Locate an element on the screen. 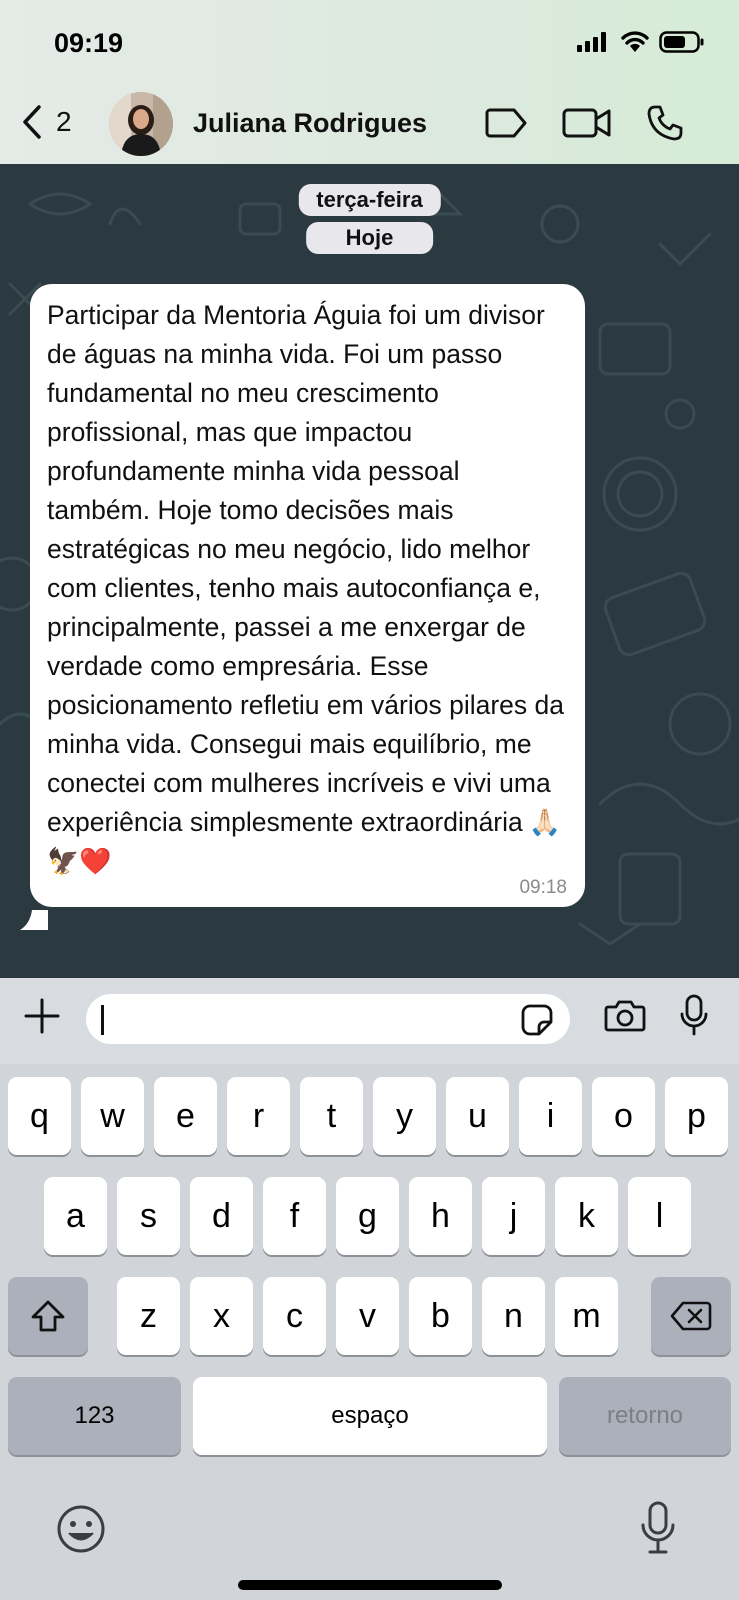 The width and height of the screenshot is (739, 1600). message-input-bar is located at coordinates (369, 1021).